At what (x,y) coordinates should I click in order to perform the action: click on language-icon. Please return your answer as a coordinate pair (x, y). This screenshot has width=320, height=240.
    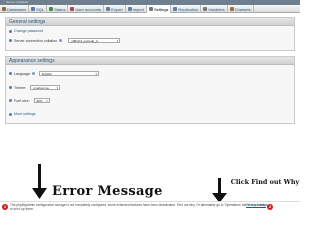
    Looking at the image, I should click on (10, 73).